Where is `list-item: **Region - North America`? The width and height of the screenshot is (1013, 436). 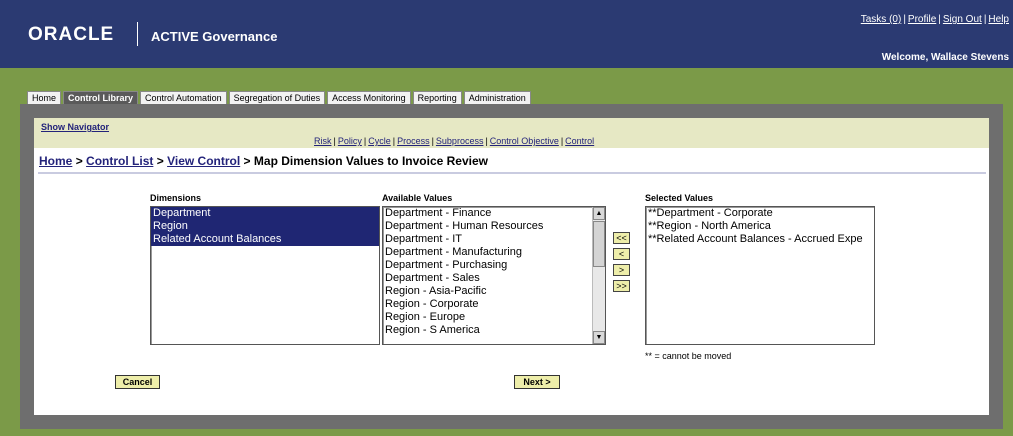
list-item: **Region - North America is located at coordinates (760, 226).